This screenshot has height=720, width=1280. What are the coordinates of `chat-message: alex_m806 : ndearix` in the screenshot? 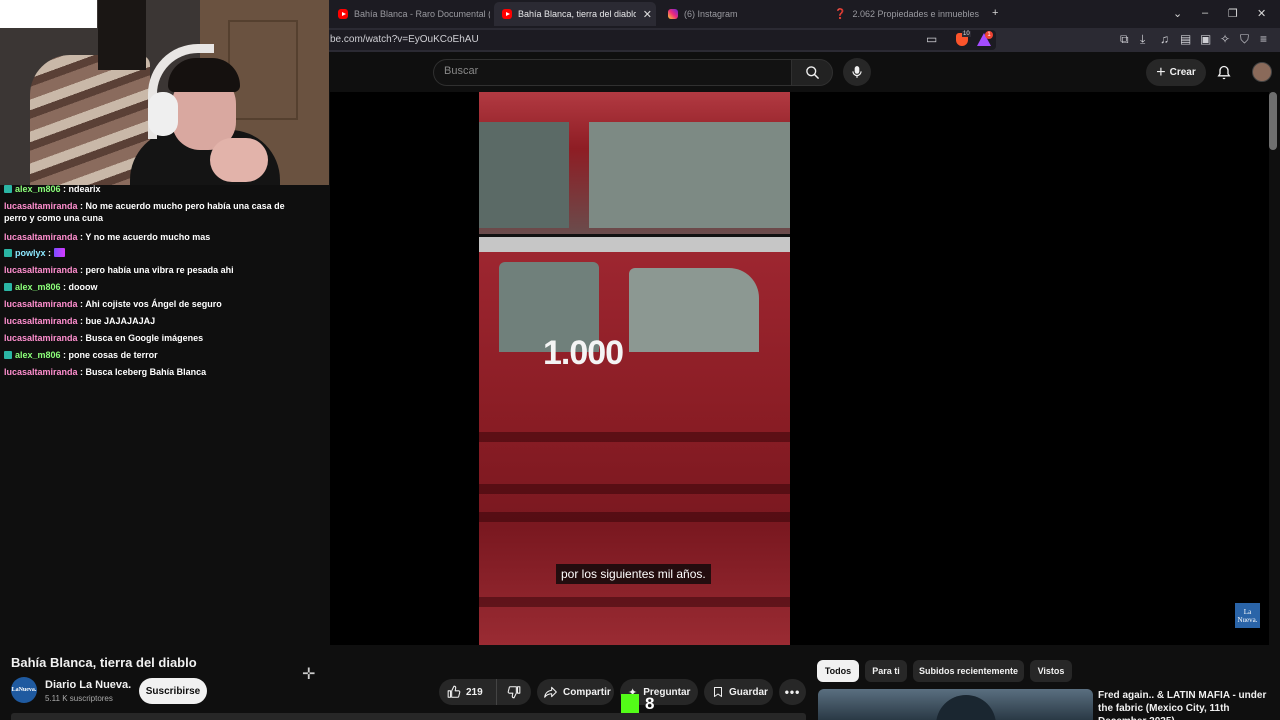 It's located at (52, 189).